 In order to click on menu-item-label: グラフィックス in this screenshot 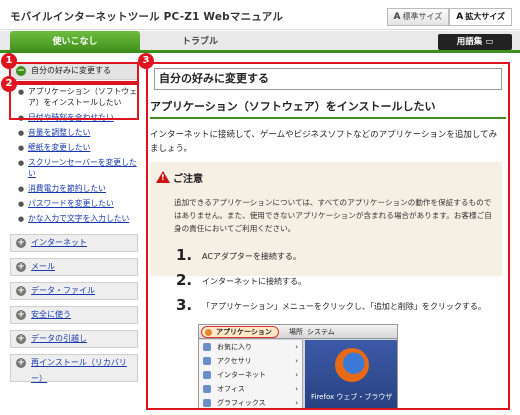, I will do `click(241, 403)`.